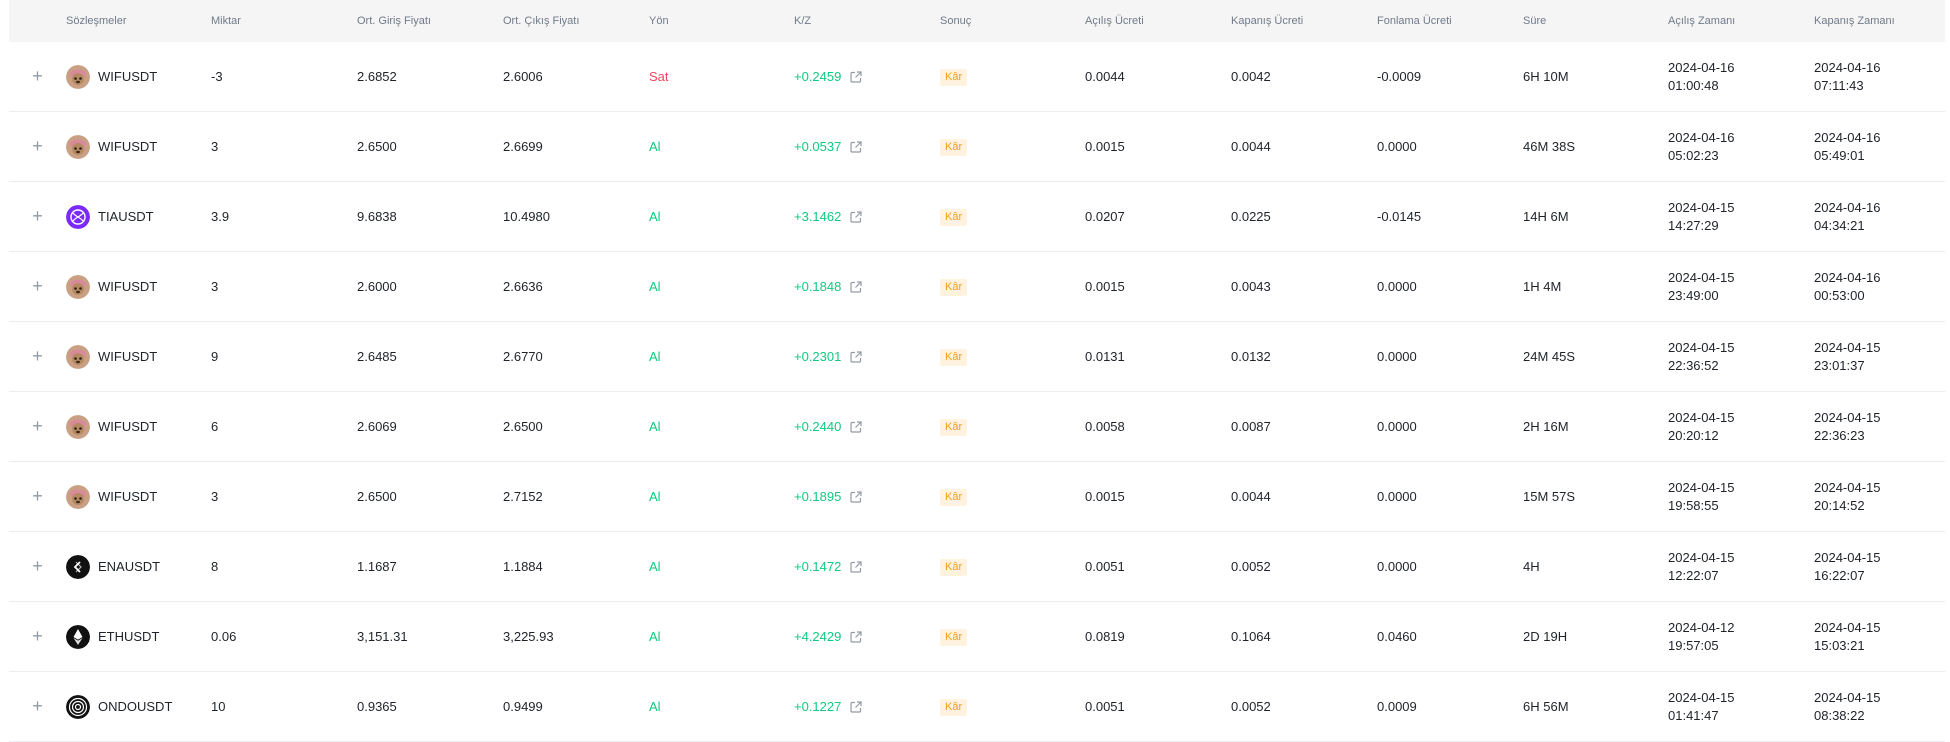 The width and height of the screenshot is (1950, 742). What do you see at coordinates (377, 356) in the screenshot?
I see `entry-price-value: 2.6485` at bounding box center [377, 356].